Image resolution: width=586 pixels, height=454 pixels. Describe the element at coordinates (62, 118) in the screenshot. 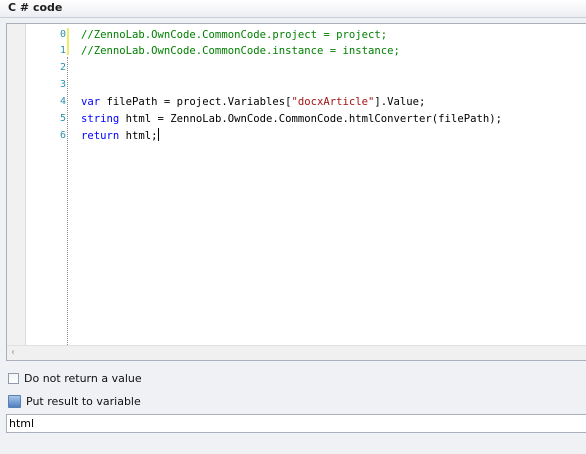

I see `line-number: 5` at that location.